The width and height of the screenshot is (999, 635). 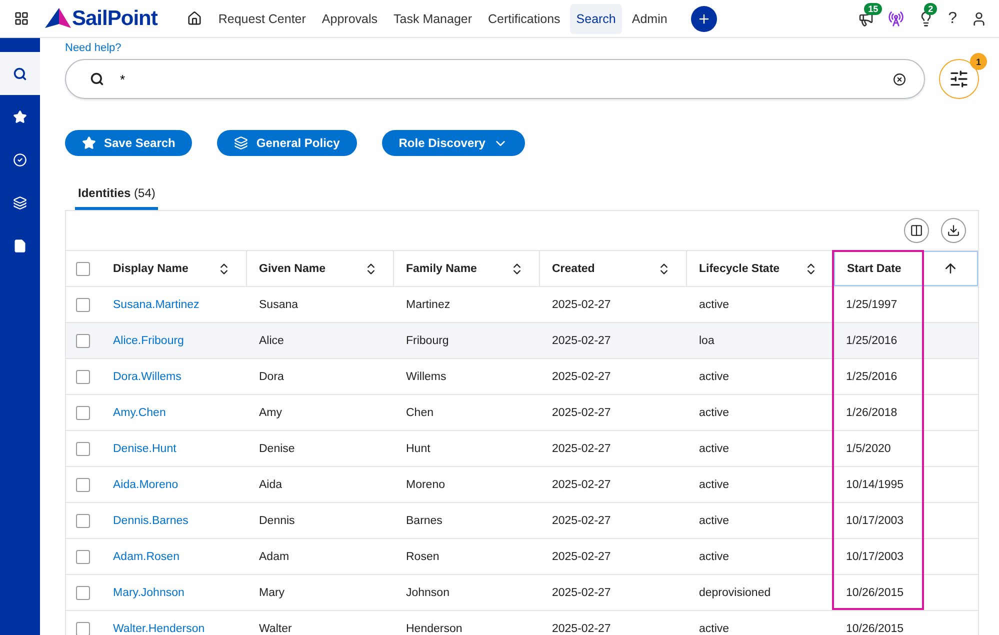 I want to click on tower-button, so click(x=896, y=18).